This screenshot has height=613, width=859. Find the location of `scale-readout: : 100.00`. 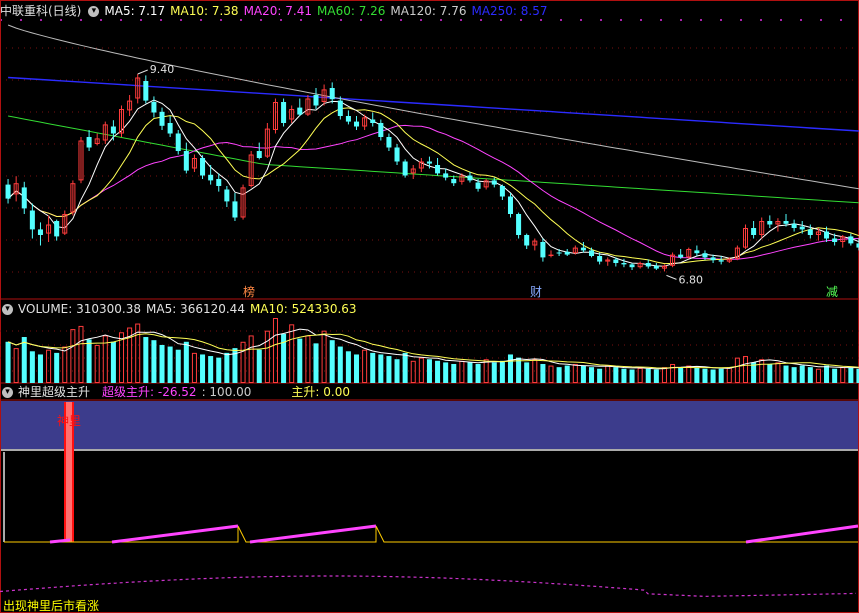

scale-readout: : 100.00 is located at coordinates (226, 392).